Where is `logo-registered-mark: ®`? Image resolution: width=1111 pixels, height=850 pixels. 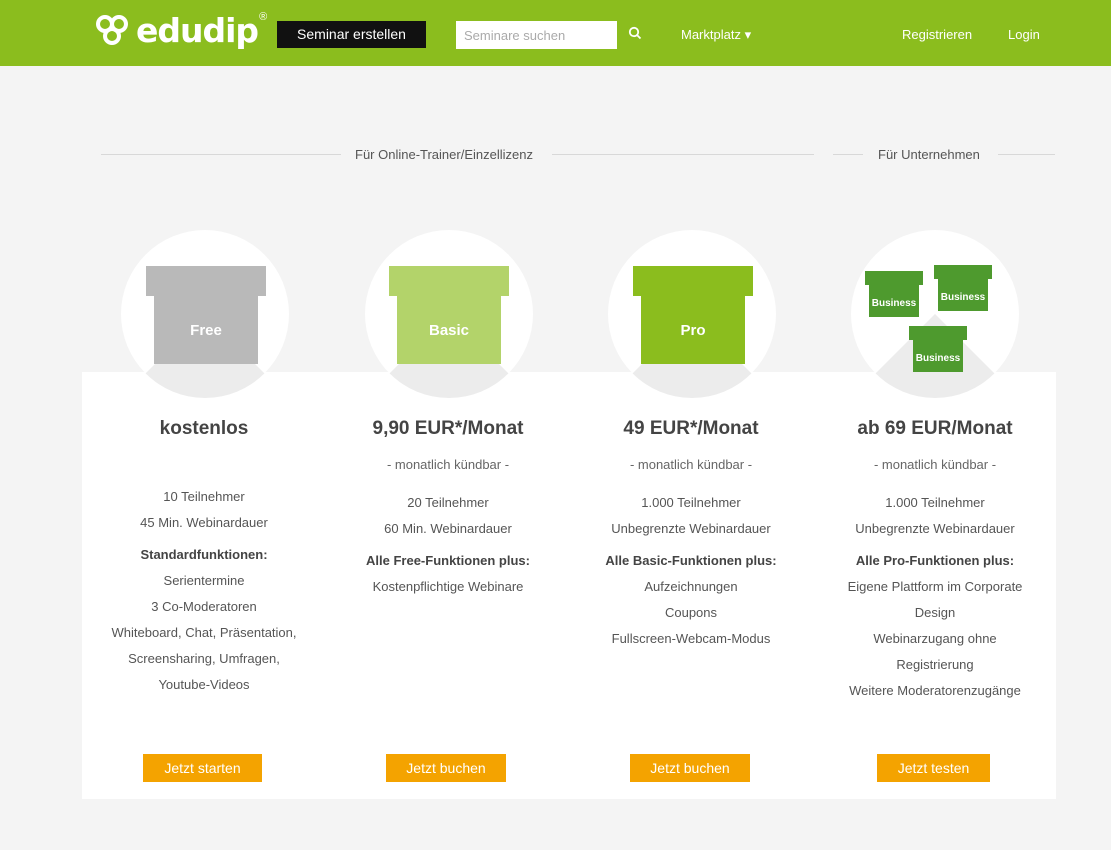
logo-registered-mark: ® is located at coordinates (263, 17).